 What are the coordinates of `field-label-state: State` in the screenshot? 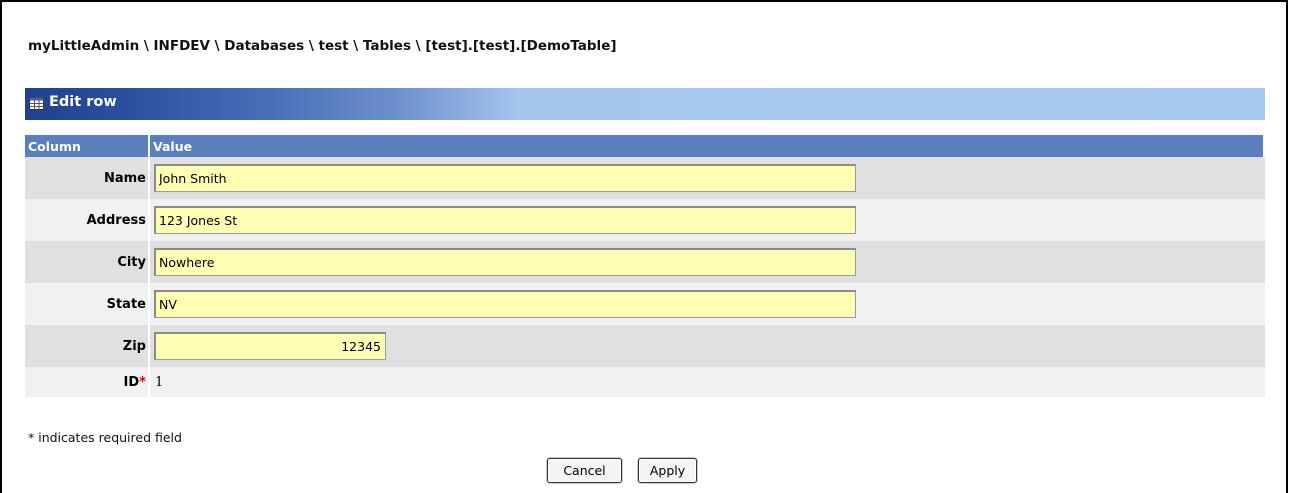 It's located at (87, 304).